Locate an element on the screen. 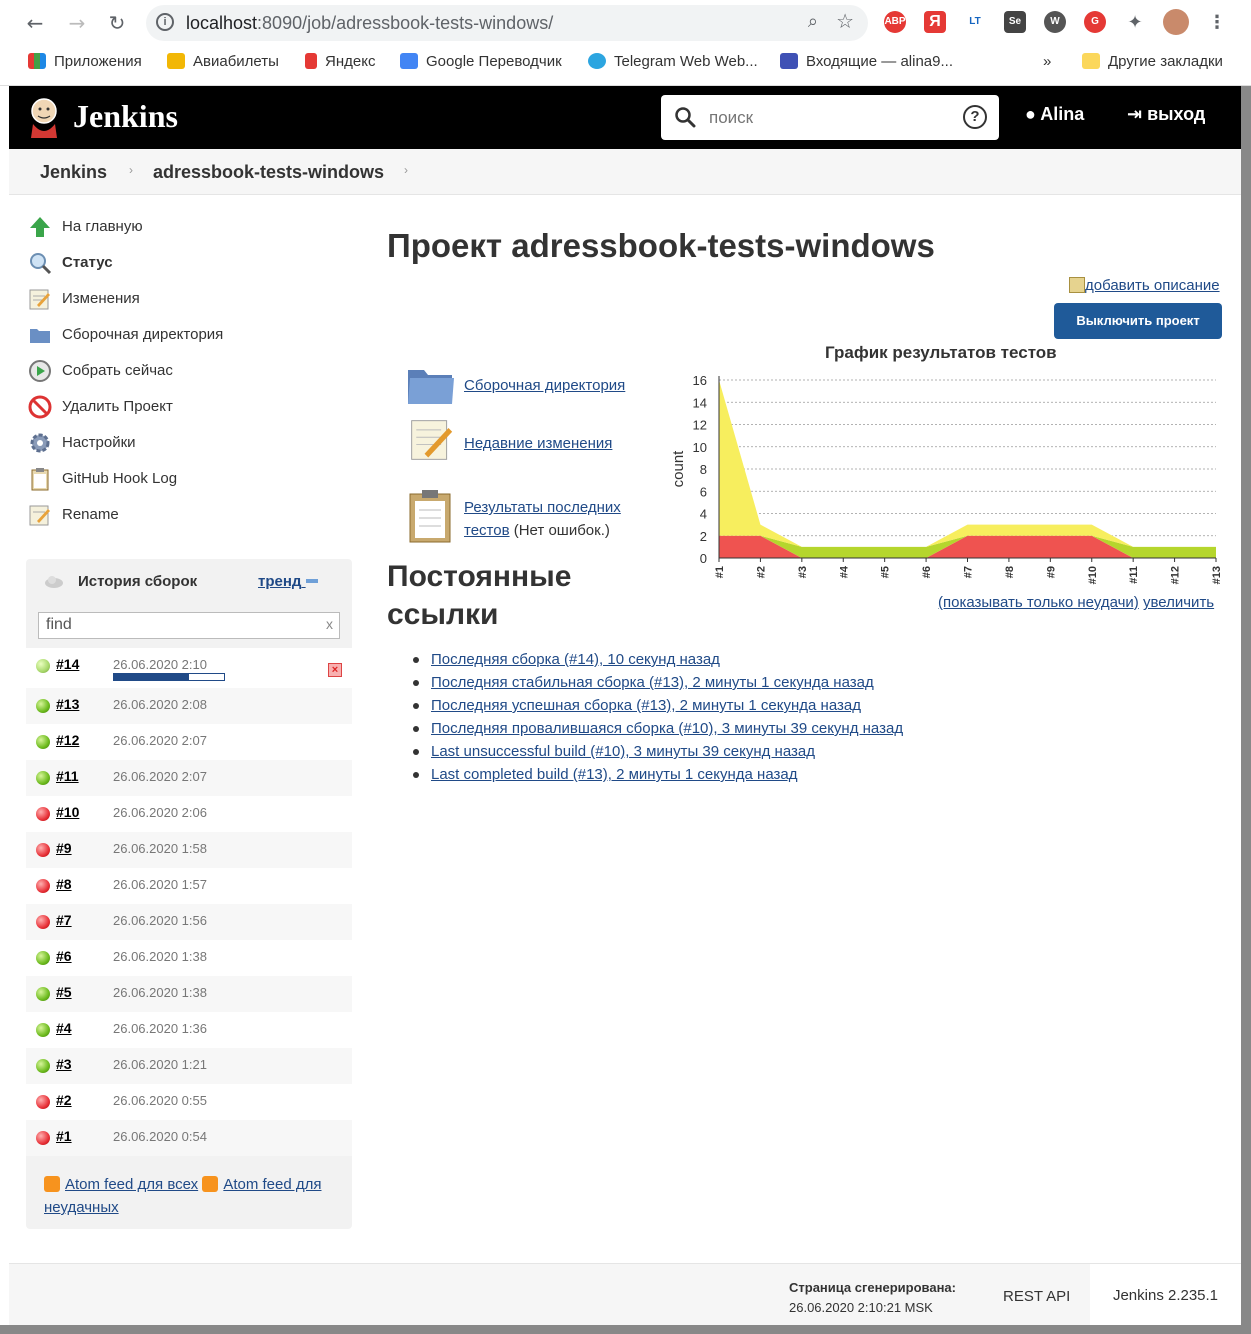  breadcrumb-jenkins: Jenkins is located at coordinates (73, 172).